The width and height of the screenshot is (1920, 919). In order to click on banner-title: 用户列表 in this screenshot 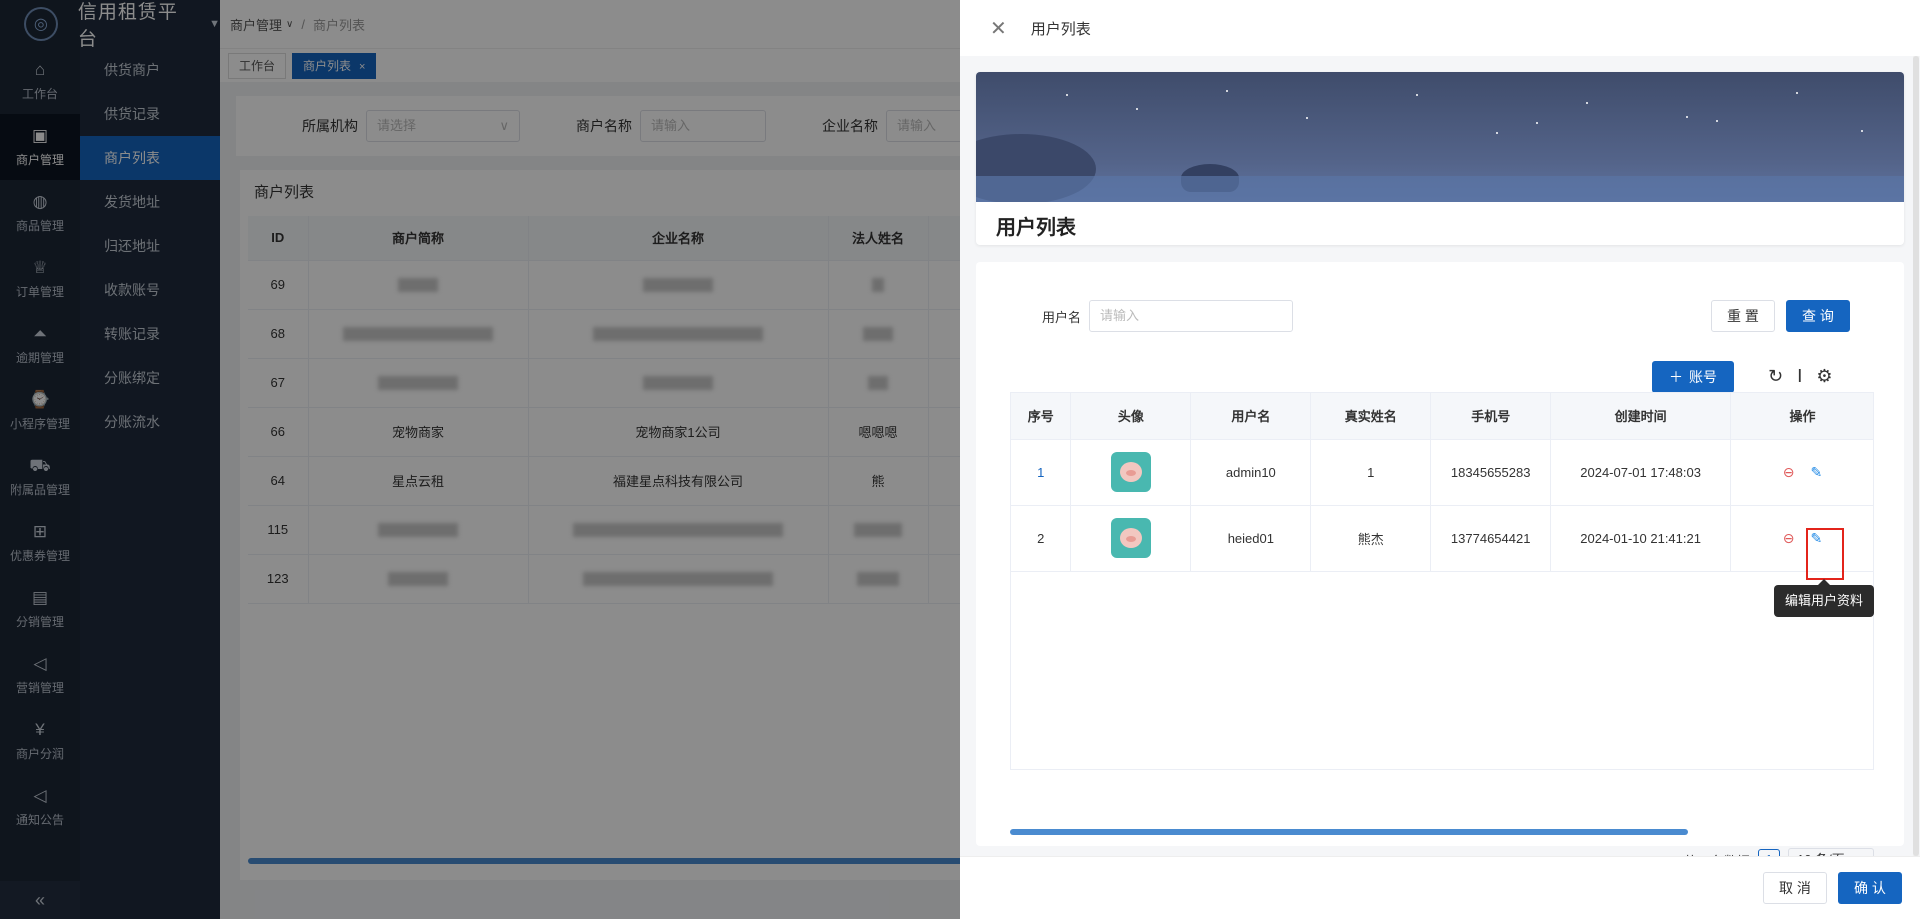, I will do `click(1036, 228)`.